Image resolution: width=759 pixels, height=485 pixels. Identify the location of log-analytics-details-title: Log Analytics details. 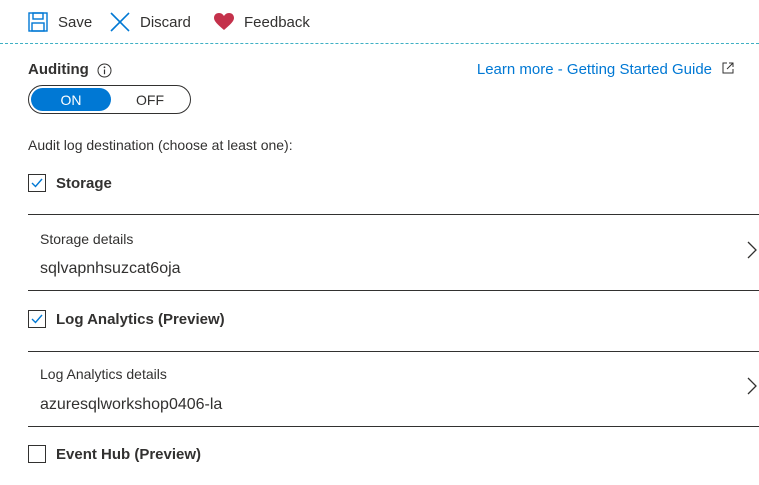
(103, 374).